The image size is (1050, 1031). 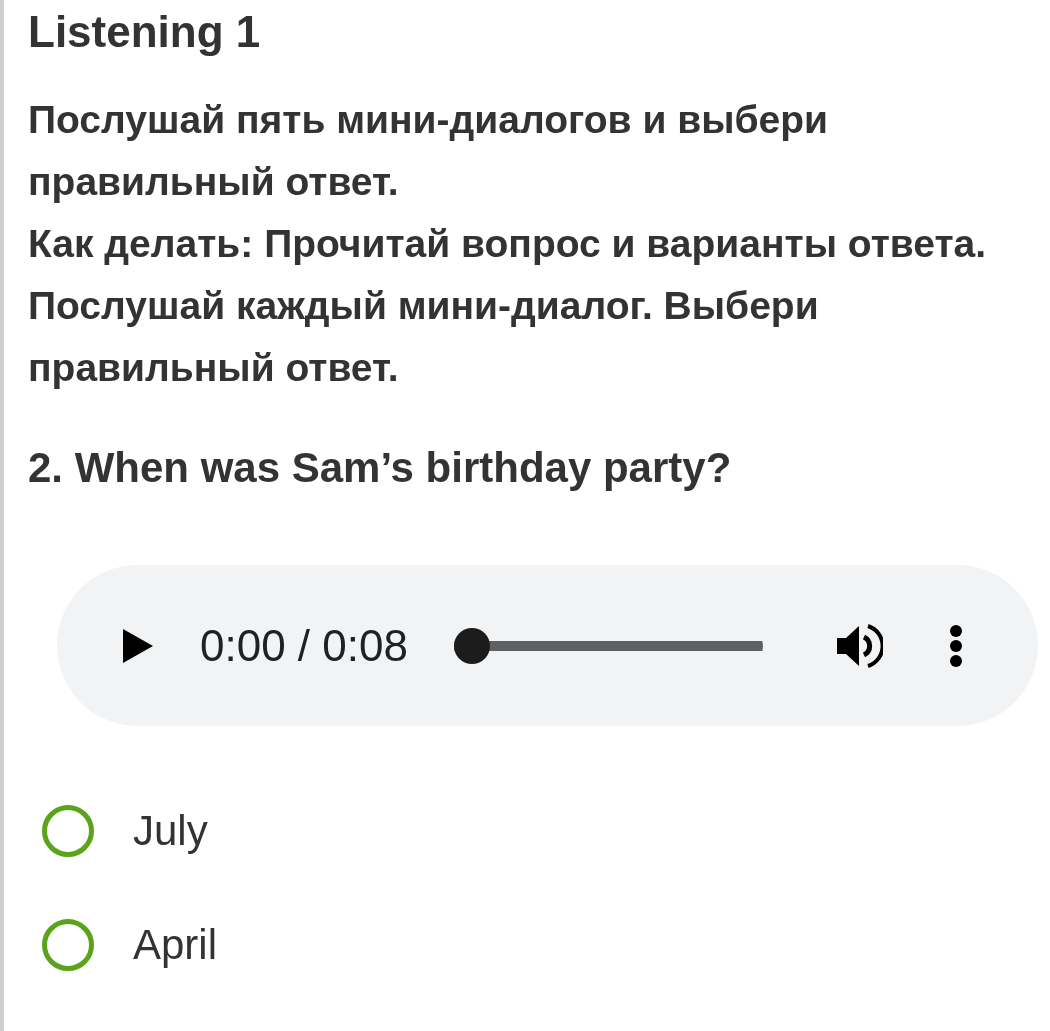 I want to click on time-display: 0:00 / 0:08, so click(x=304, y=645).